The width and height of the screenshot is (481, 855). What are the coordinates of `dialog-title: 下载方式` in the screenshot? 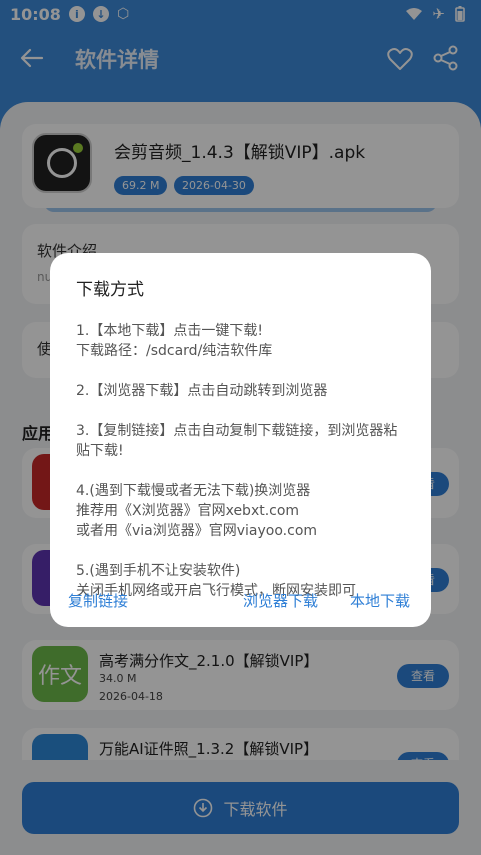 It's located at (110, 290).